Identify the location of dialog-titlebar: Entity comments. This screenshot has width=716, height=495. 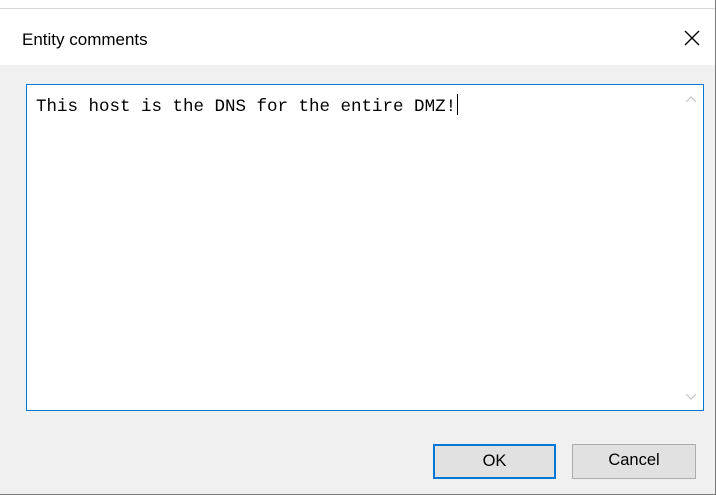
(357, 32).